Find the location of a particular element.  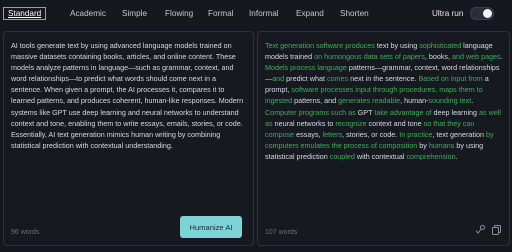

highlighted-rewrite: comes is located at coordinates (337, 79).